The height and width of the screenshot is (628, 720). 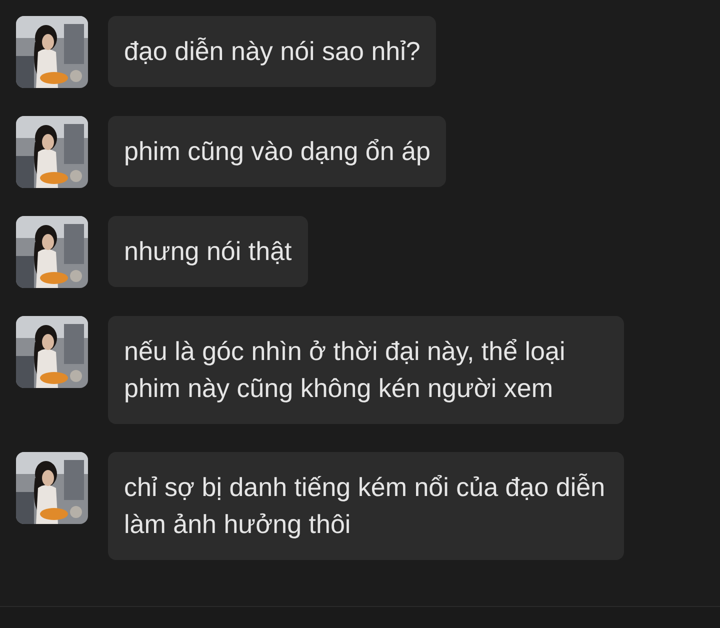 What do you see at coordinates (272, 51) in the screenshot?
I see `message-bubble: đạo diễn này nói sao nhỉ?` at bounding box center [272, 51].